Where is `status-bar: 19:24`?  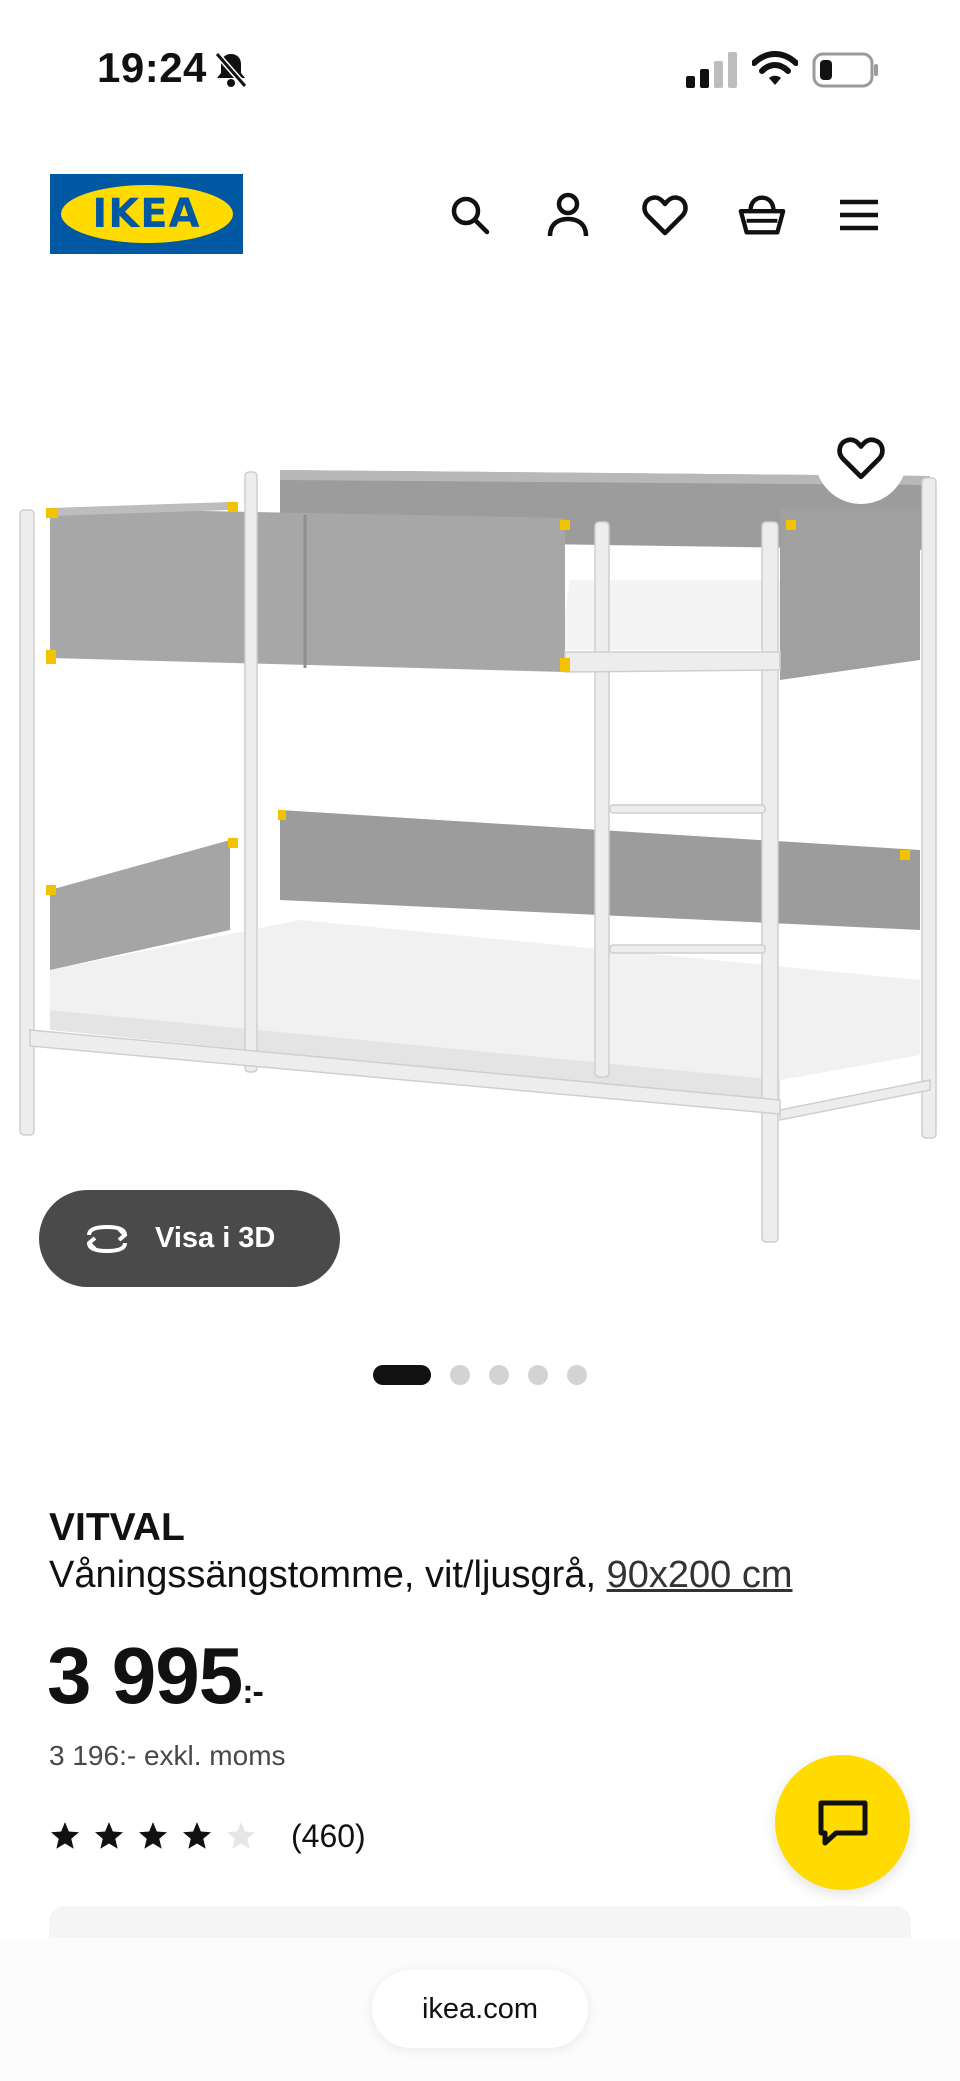 status-bar: 19:24 is located at coordinates (480, 70).